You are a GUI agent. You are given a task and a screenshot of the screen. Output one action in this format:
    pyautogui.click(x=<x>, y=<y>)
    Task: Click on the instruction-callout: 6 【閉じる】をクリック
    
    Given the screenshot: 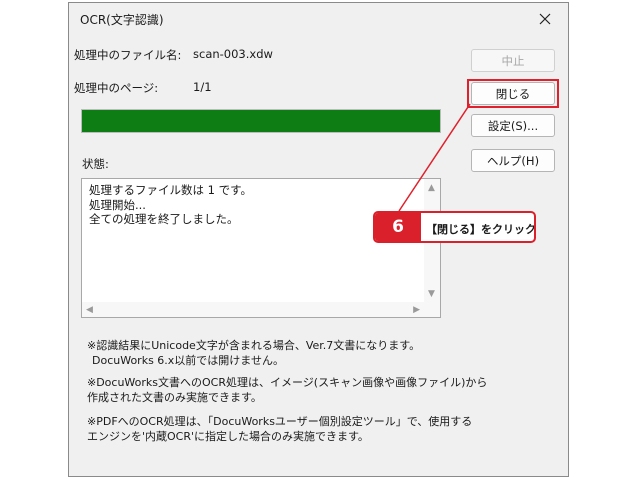 What is the action you would take?
    pyautogui.click(x=454, y=227)
    